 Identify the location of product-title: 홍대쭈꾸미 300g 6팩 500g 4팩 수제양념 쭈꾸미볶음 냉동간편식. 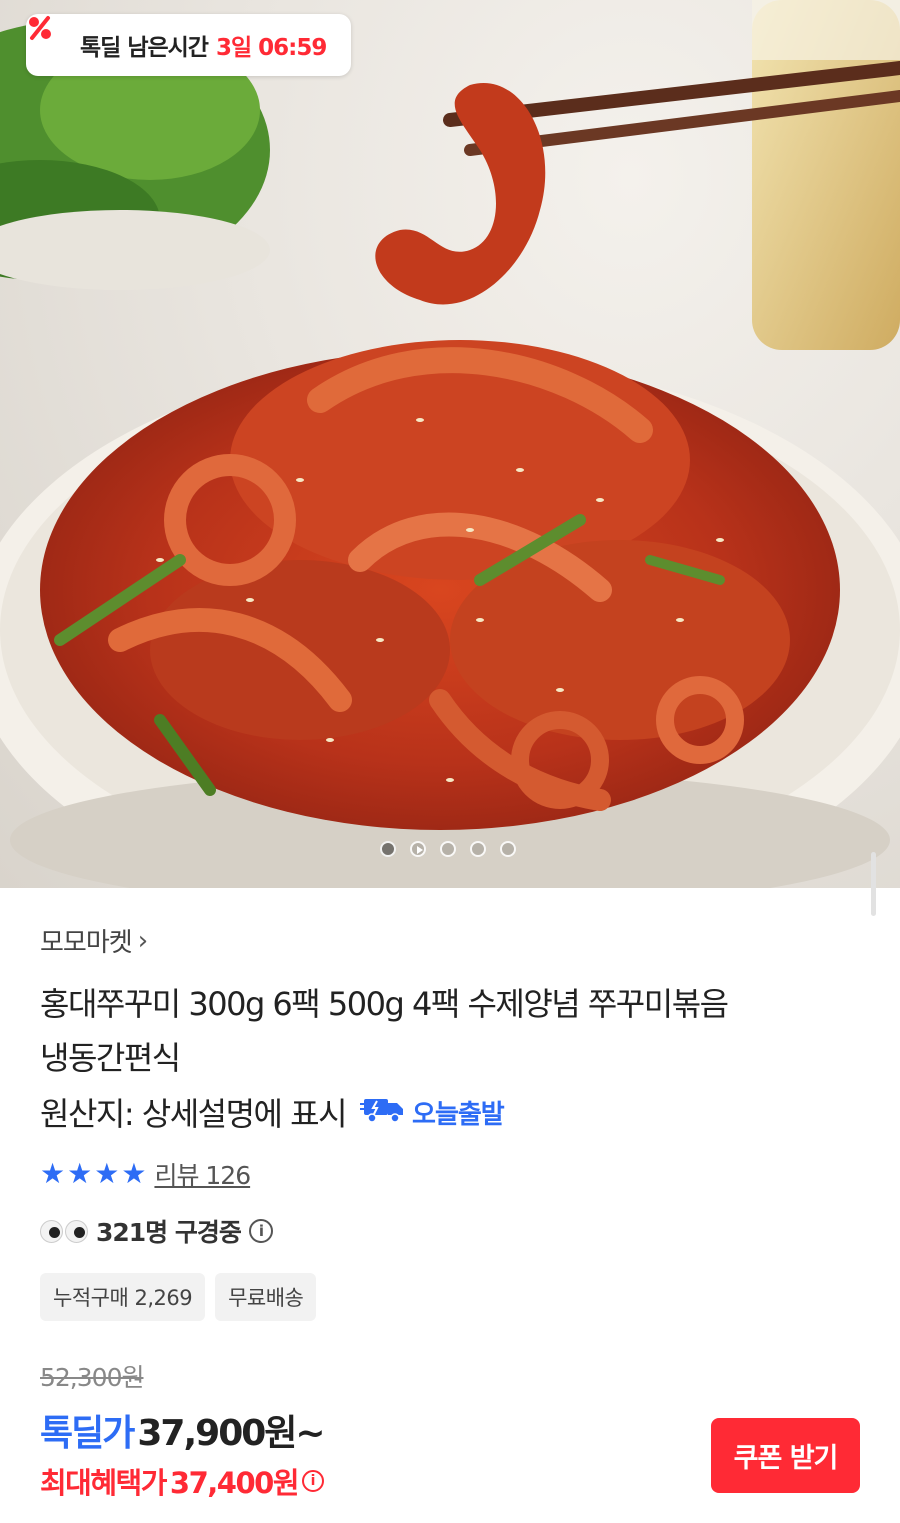
(455, 1031).